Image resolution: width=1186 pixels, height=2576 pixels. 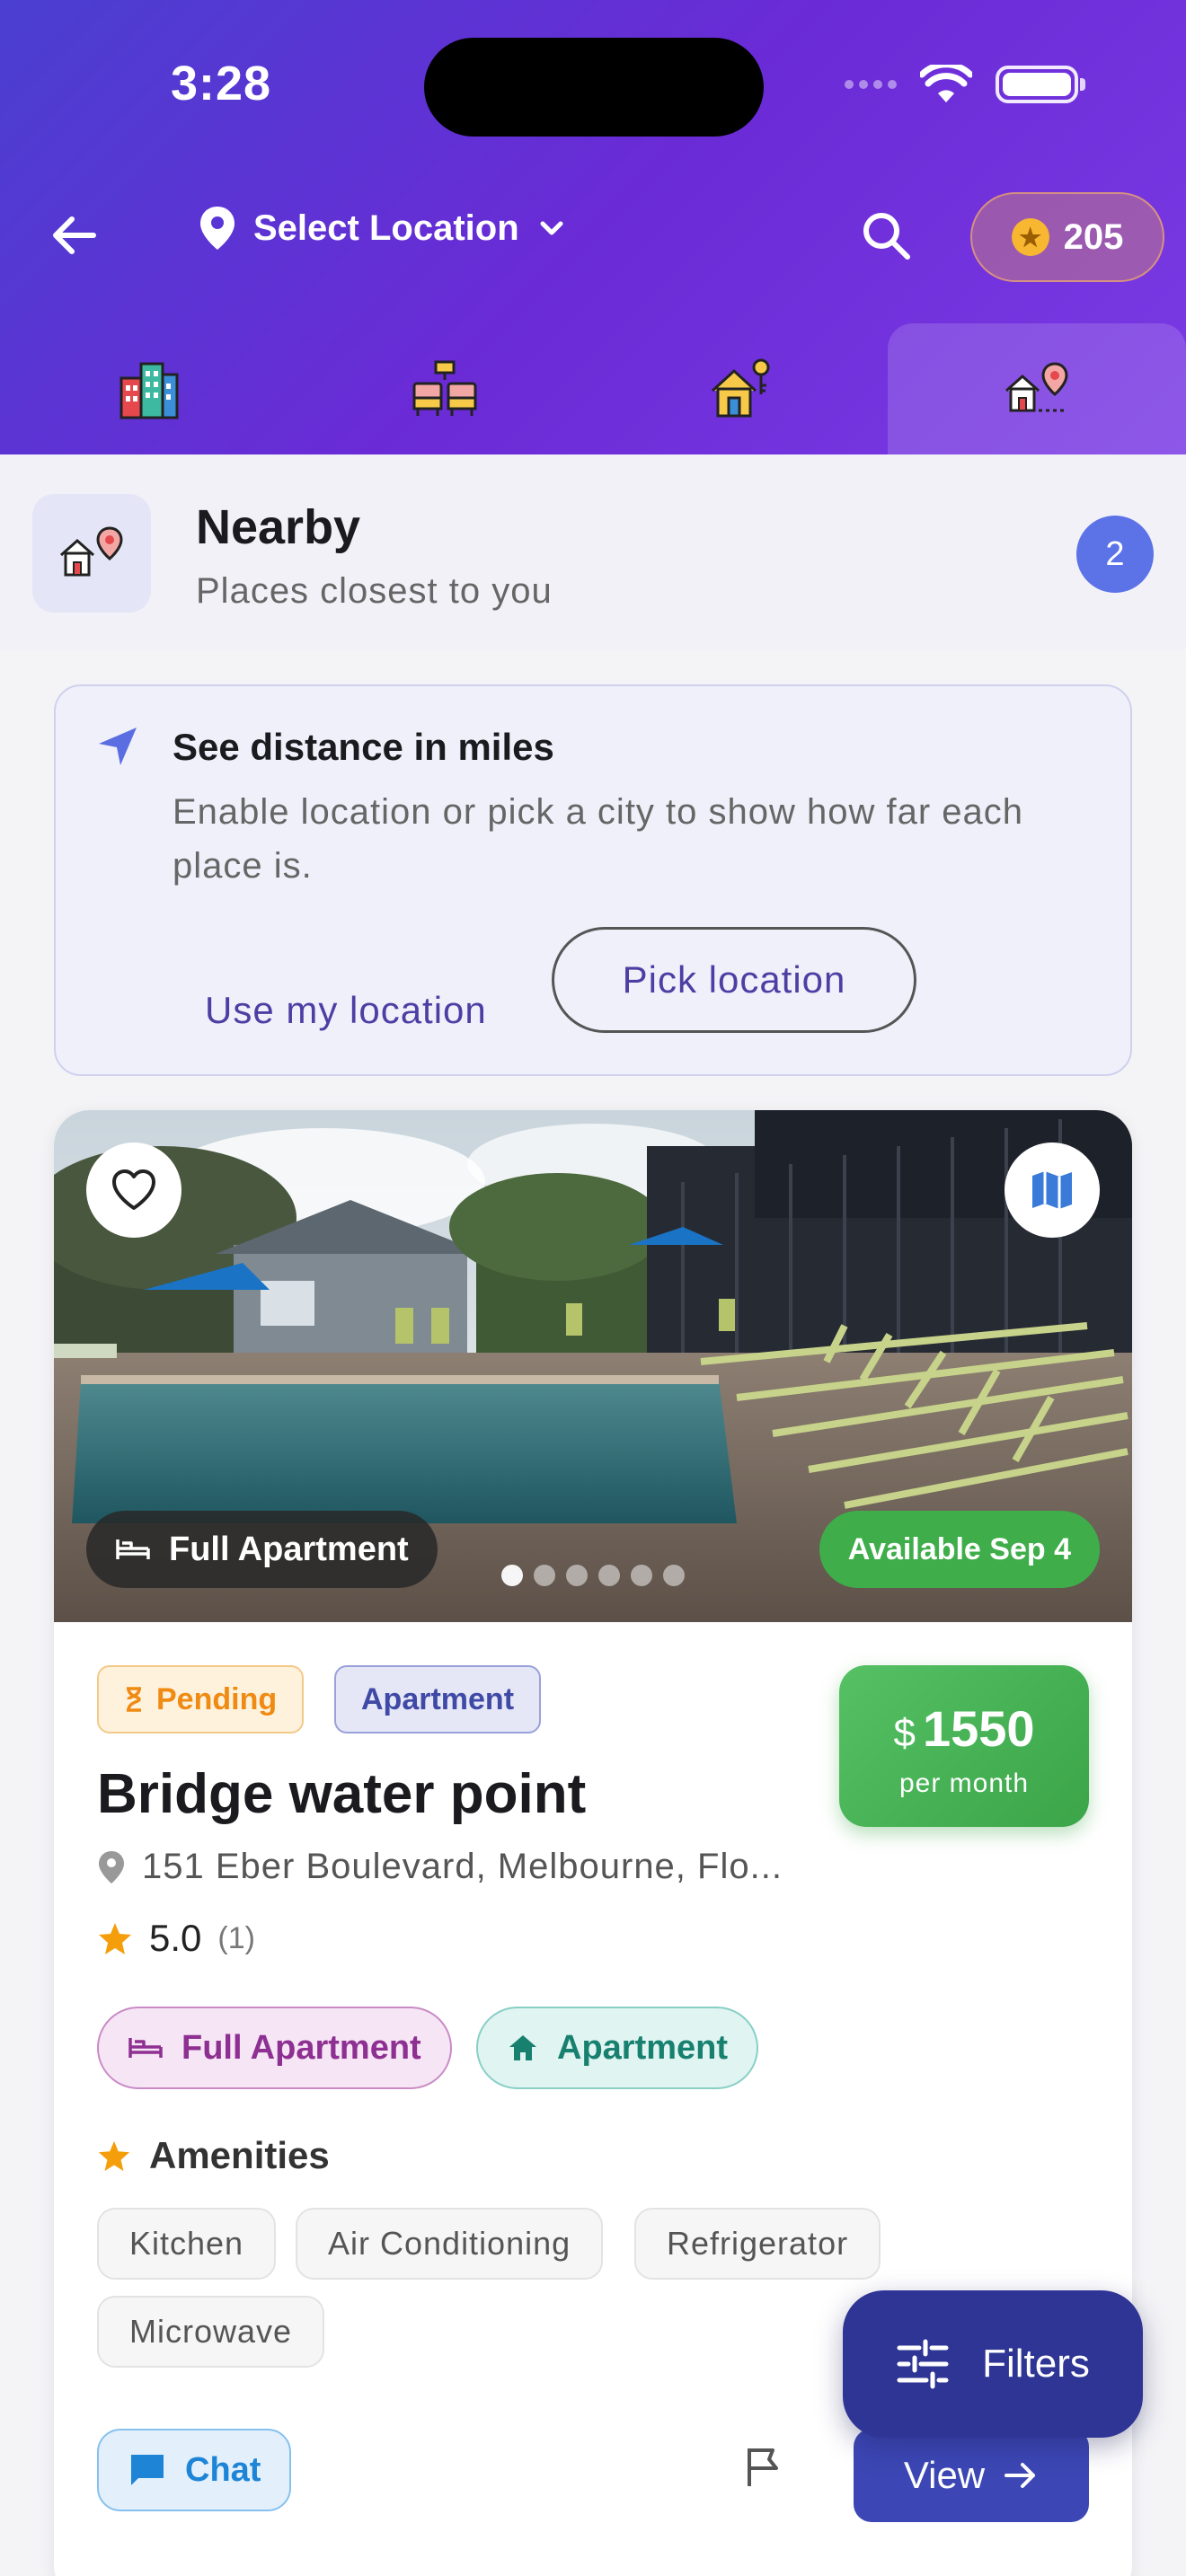 I want to click on map-icon, so click(x=1052, y=1190).